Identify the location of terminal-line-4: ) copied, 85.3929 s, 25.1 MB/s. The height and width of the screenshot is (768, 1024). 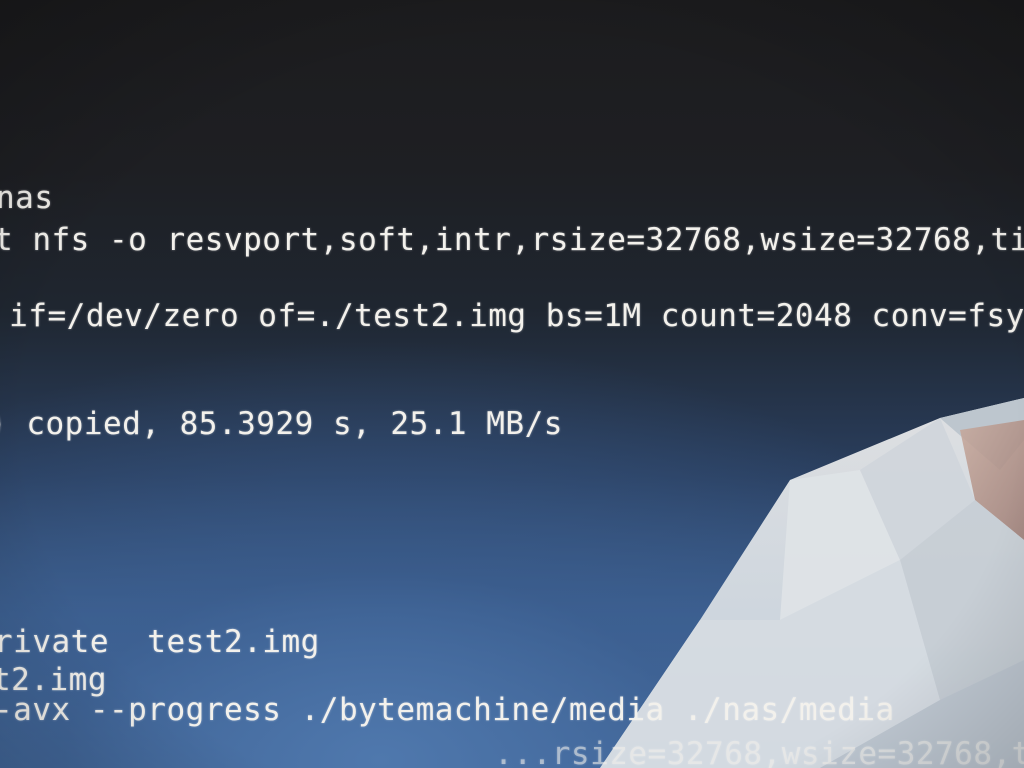
(281, 424).